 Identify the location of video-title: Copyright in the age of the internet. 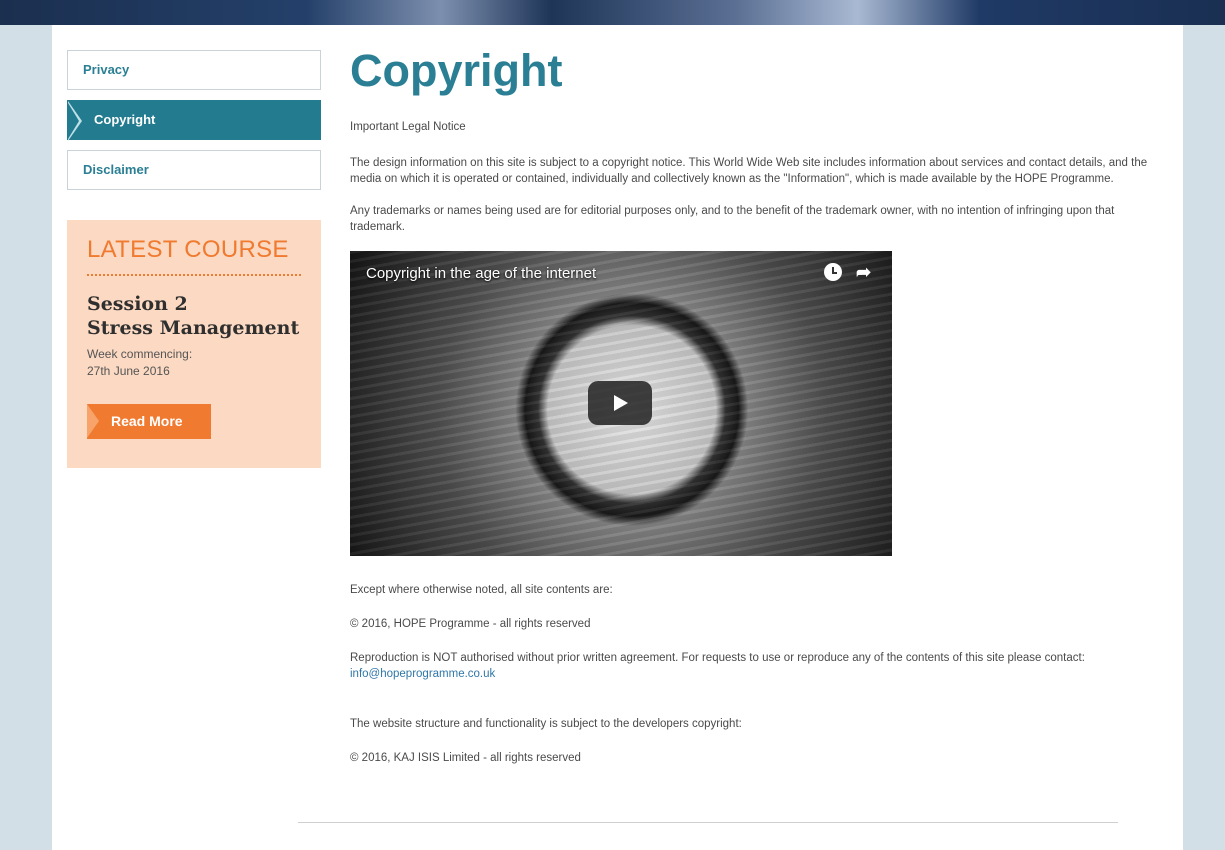
(481, 273).